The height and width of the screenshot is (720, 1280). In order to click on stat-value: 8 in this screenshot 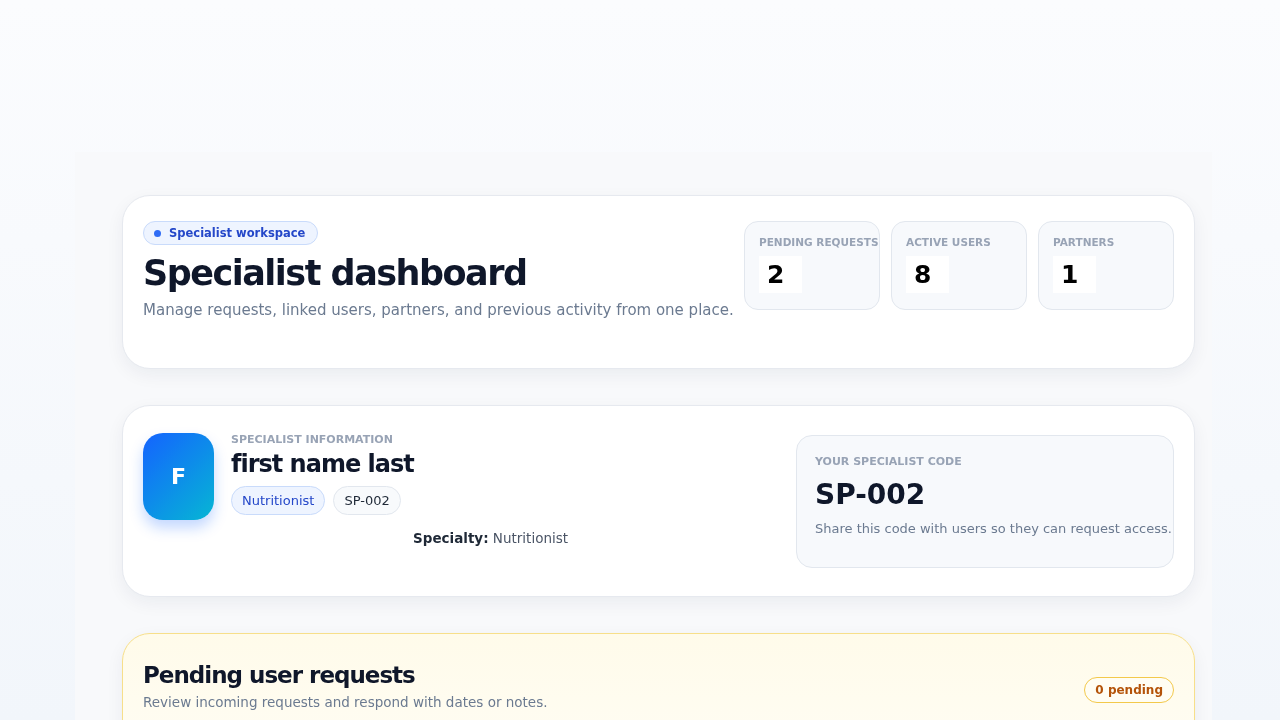, I will do `click(928, 274)`.